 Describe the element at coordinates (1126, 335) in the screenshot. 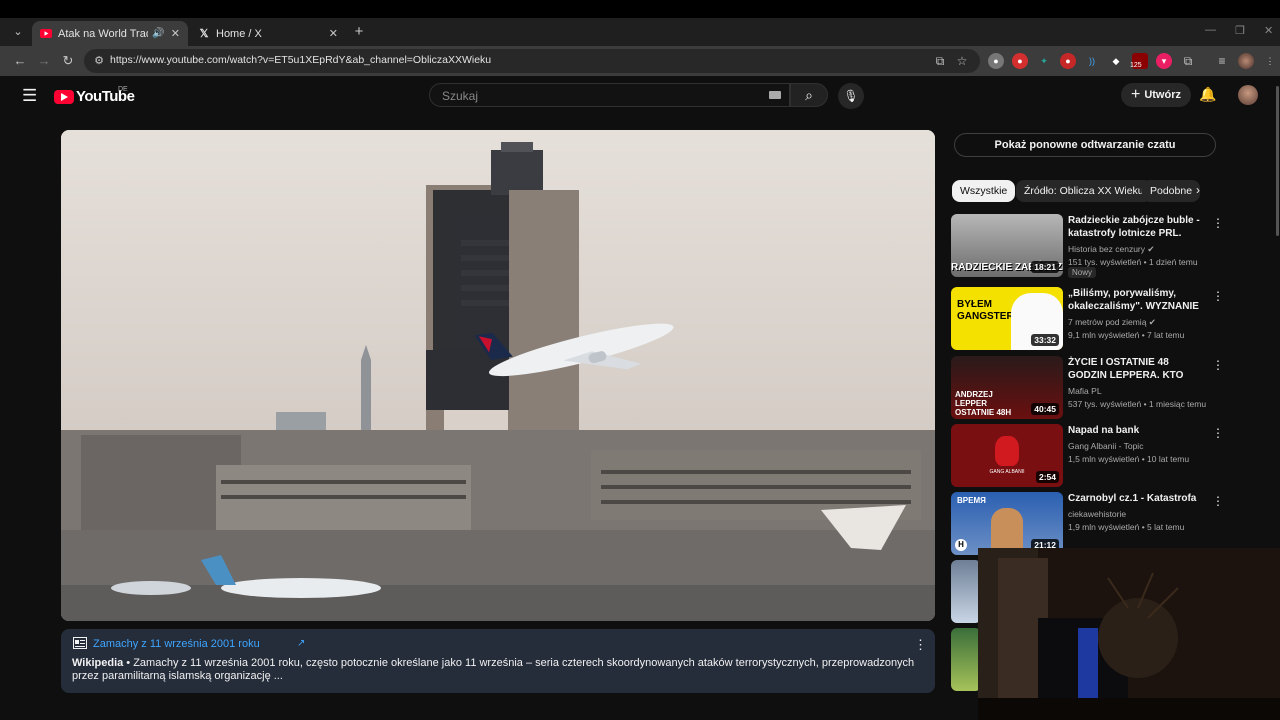

I see `video-meta: 9,1 mln wyświetleń • 7 lat temu` at that location.